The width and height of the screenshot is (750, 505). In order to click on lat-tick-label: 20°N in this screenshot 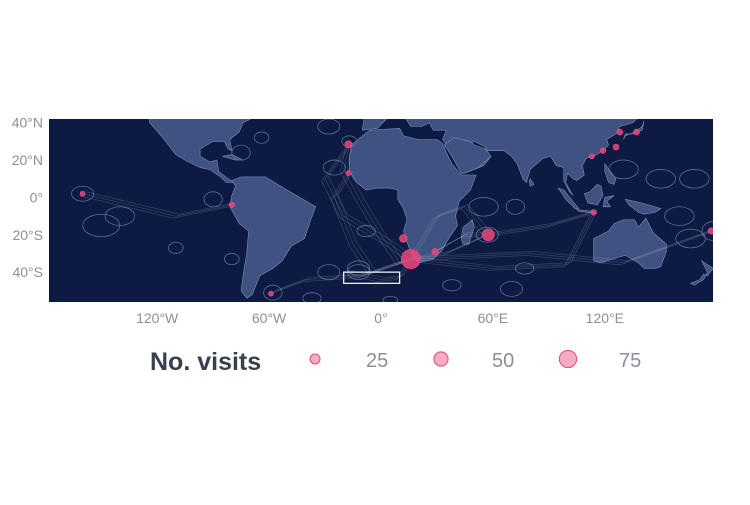, I will do `click(27, 160)`.